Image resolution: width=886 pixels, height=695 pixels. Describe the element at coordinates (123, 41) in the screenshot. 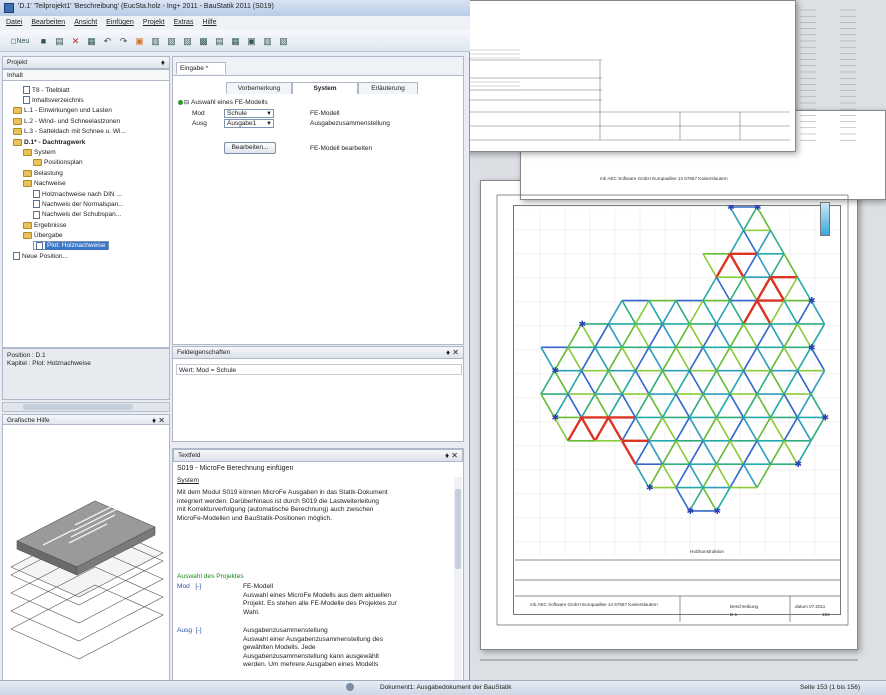

I see `redo-icon: ↷` at that location.